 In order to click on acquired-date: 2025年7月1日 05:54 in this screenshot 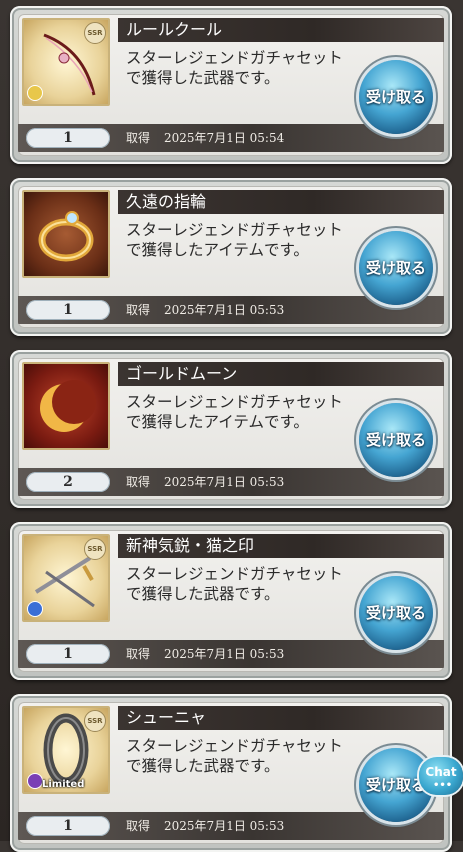, I will do `click(224, 138)`.